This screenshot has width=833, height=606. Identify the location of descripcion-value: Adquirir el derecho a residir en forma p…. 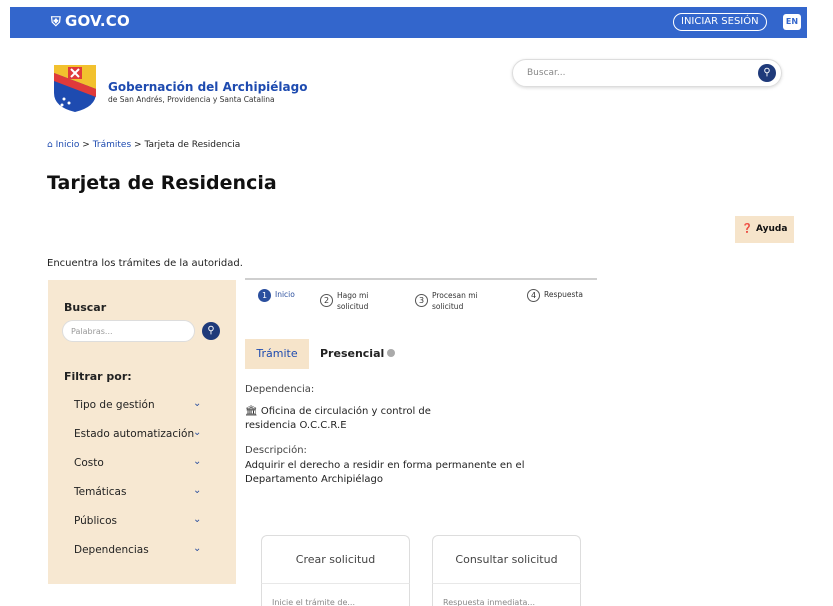
(385, 472).